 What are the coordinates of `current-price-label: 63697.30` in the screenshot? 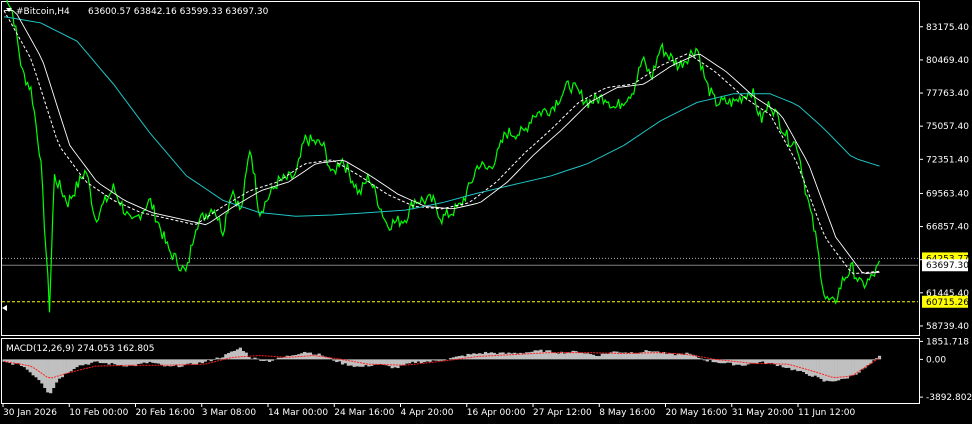 It's located at (947, 266).